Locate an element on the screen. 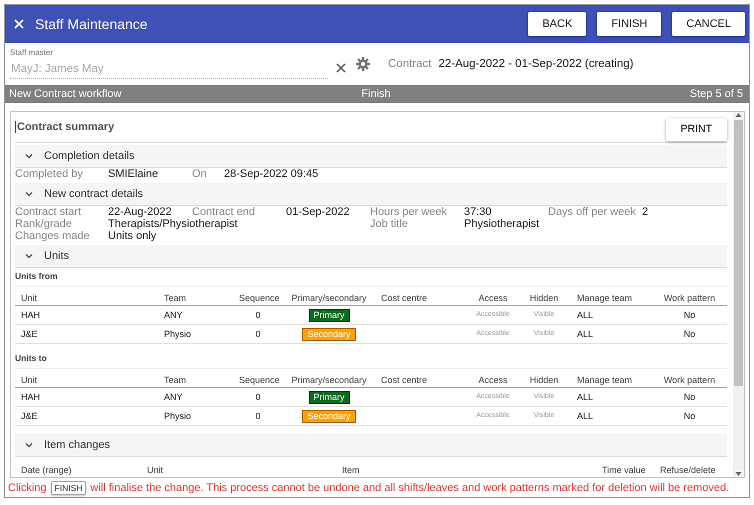 Image resolution: width=754 pixels, height=505 pixels. window-title: Staff Maintenance is located at coordinates (92, 24).